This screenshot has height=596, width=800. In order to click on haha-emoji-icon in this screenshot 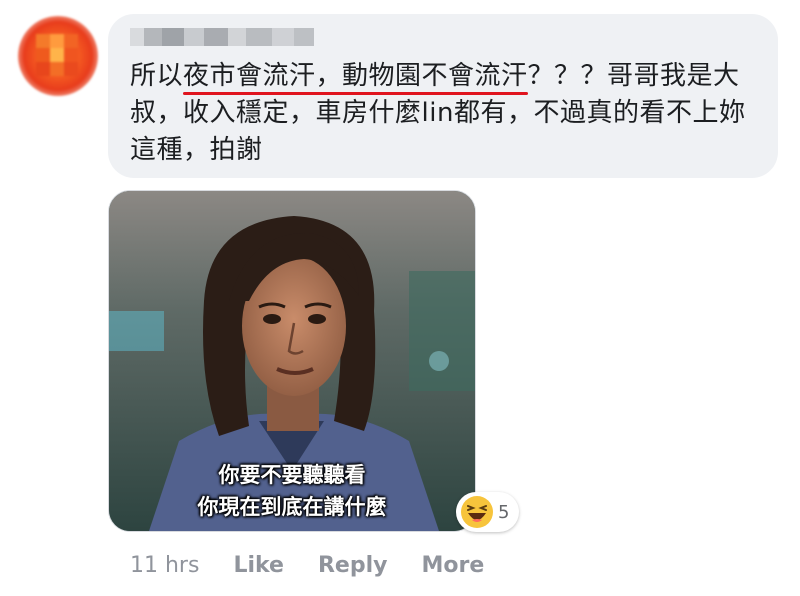, I will do `click(477, 512)`.